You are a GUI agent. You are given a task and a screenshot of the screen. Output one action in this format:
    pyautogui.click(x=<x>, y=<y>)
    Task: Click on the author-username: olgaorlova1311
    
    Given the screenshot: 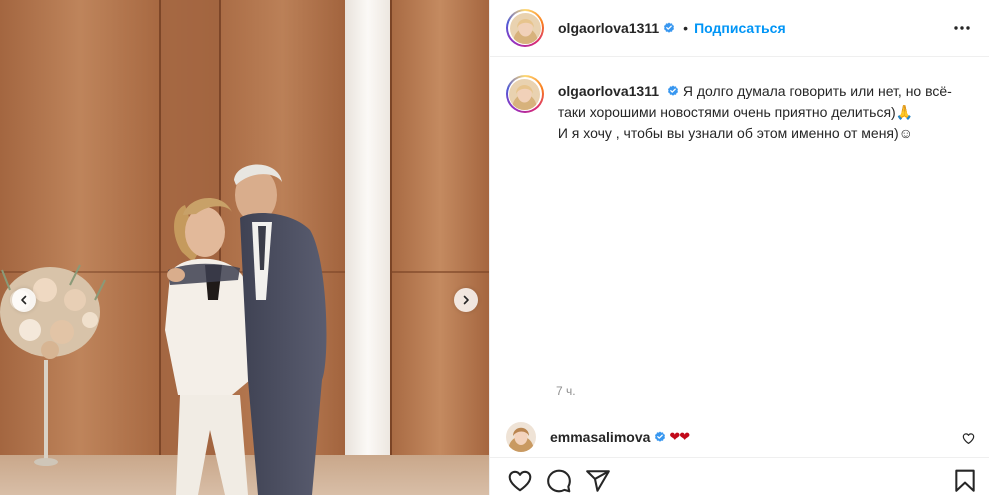 What is the action you would take?
    pyautogui.click(x=608, y=28)
    